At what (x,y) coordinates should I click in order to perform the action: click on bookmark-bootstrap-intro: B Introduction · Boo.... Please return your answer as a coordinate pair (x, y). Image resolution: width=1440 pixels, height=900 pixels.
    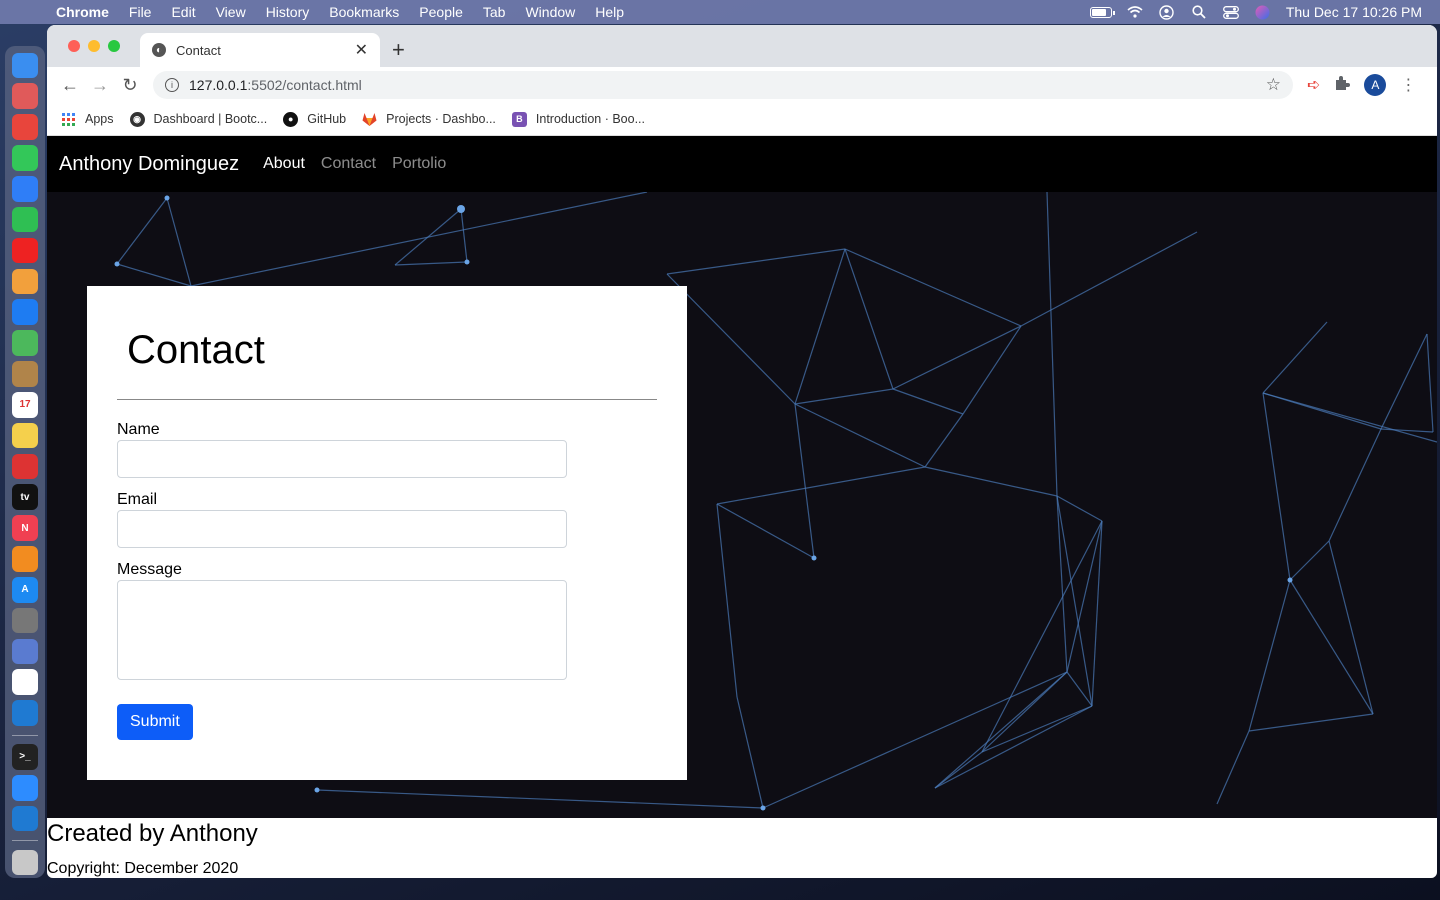
    Looking at the image, I should click on (578, 119).